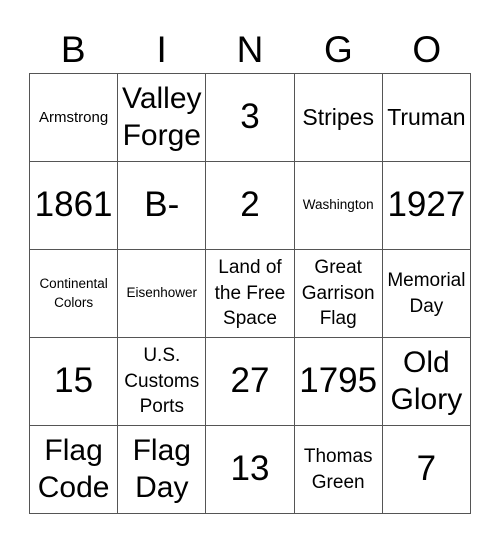 The image size is (500, 544). Describe the element at coordinates (162, 294) in the screenshot. I see `bingo-cell: Eisenhower` at that location.